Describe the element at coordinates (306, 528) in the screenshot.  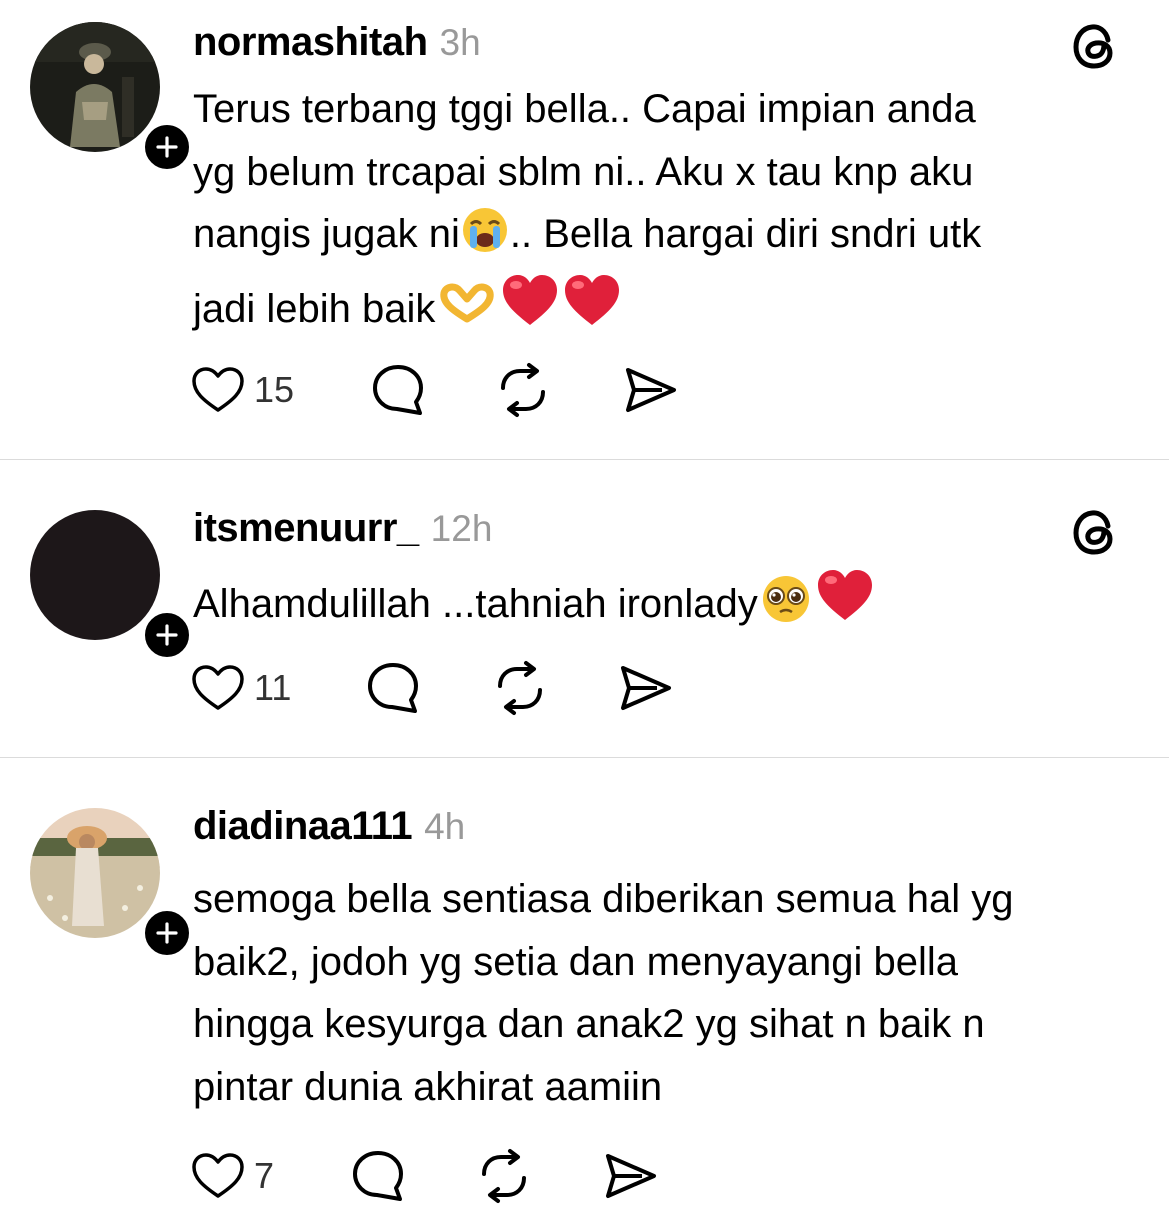
I see `username: itsmenuurr_` at that location.